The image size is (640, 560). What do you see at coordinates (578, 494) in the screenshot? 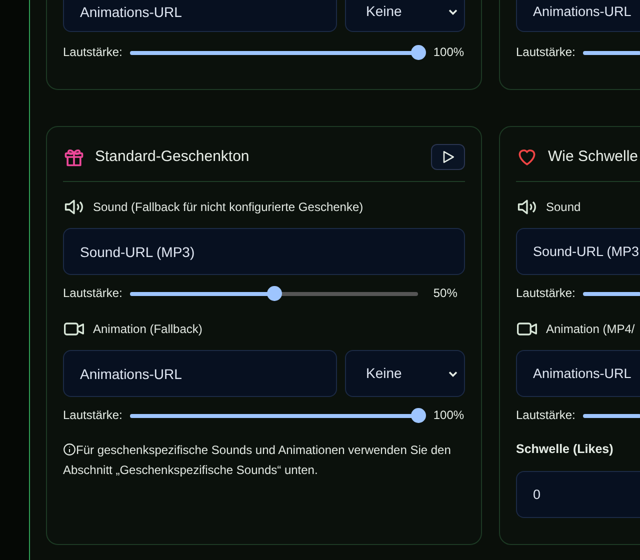
I see `threshold-field: 0` at bounding box center [578, 494].